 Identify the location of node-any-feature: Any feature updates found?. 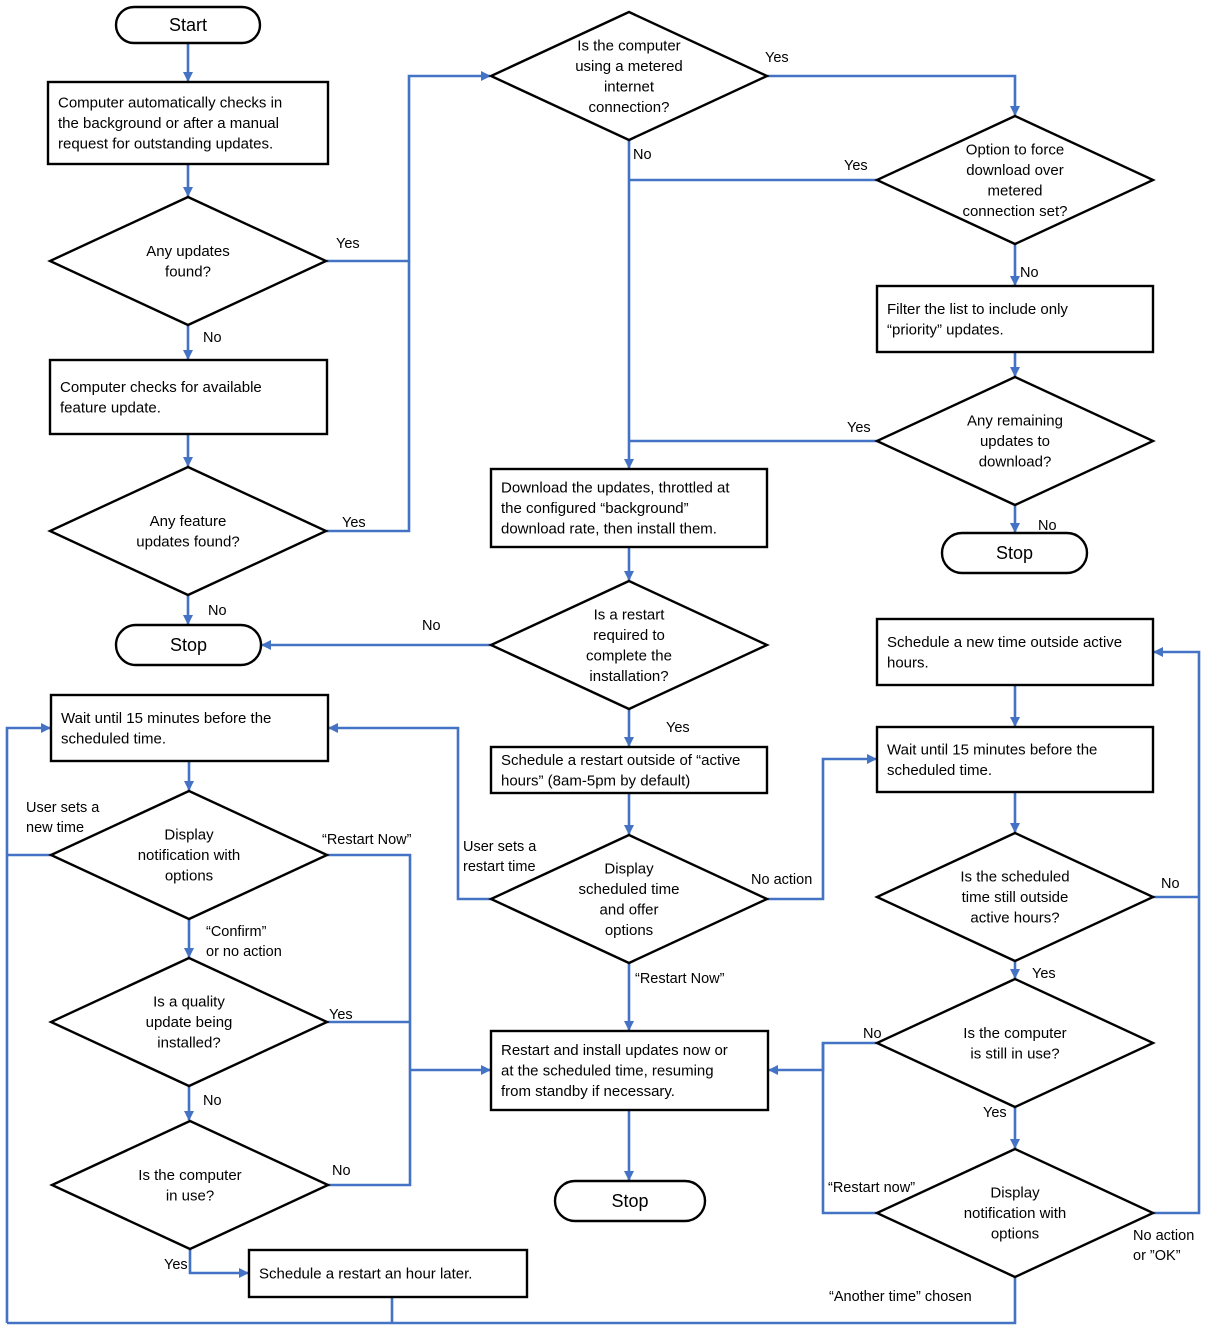
(188, 531).